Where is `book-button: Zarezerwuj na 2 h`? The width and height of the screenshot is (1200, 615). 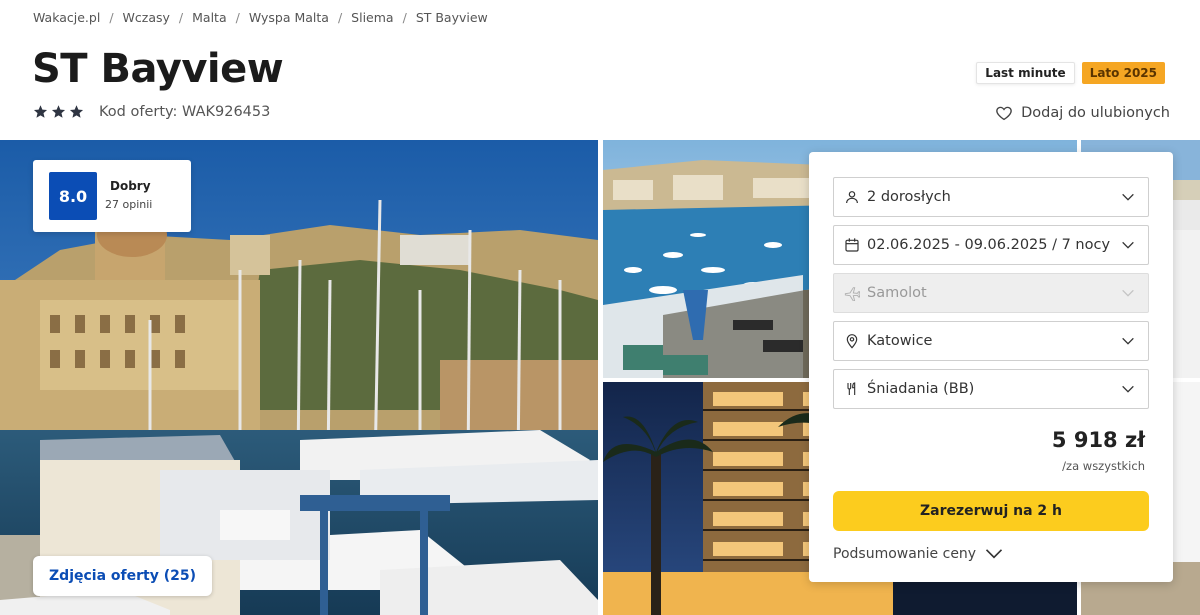 book-button: Zarezerwuj na 2 h is located at coordinates (991, 511).